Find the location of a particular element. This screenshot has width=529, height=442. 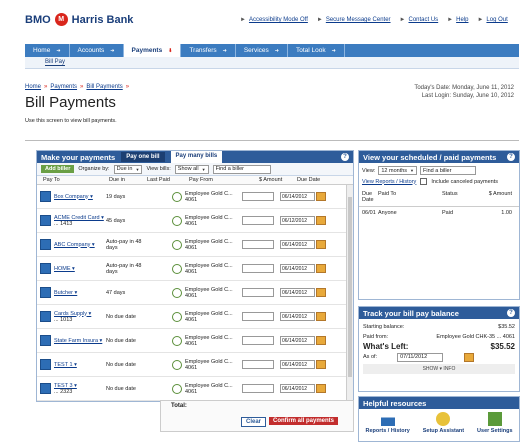

link-contact: Contact Us is located at coordinates (423, 20).